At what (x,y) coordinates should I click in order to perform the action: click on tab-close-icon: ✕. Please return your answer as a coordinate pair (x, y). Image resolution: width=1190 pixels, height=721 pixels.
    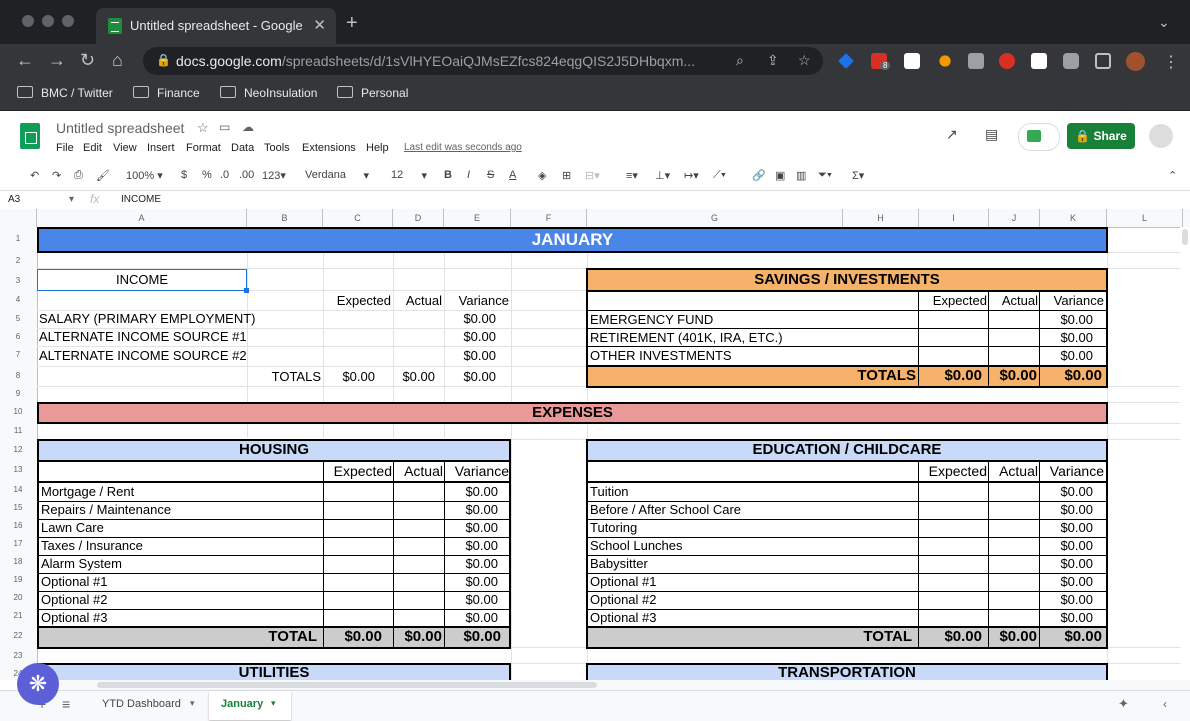
    Looking at the image, I should click on (319, 25).